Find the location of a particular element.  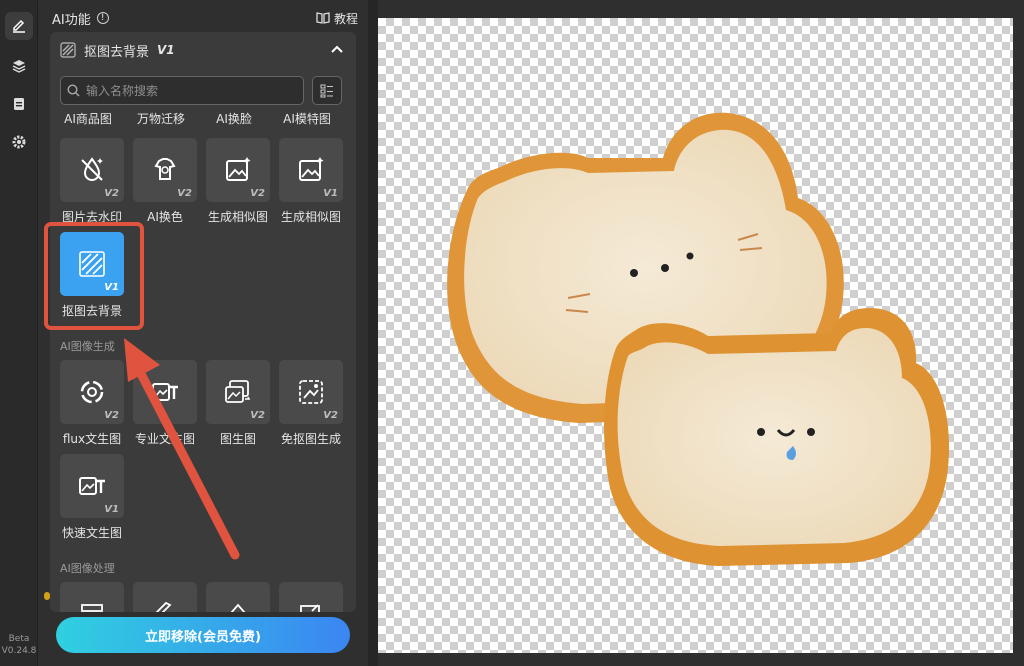

chevron-up-icon is located at coordinates (337, 49).